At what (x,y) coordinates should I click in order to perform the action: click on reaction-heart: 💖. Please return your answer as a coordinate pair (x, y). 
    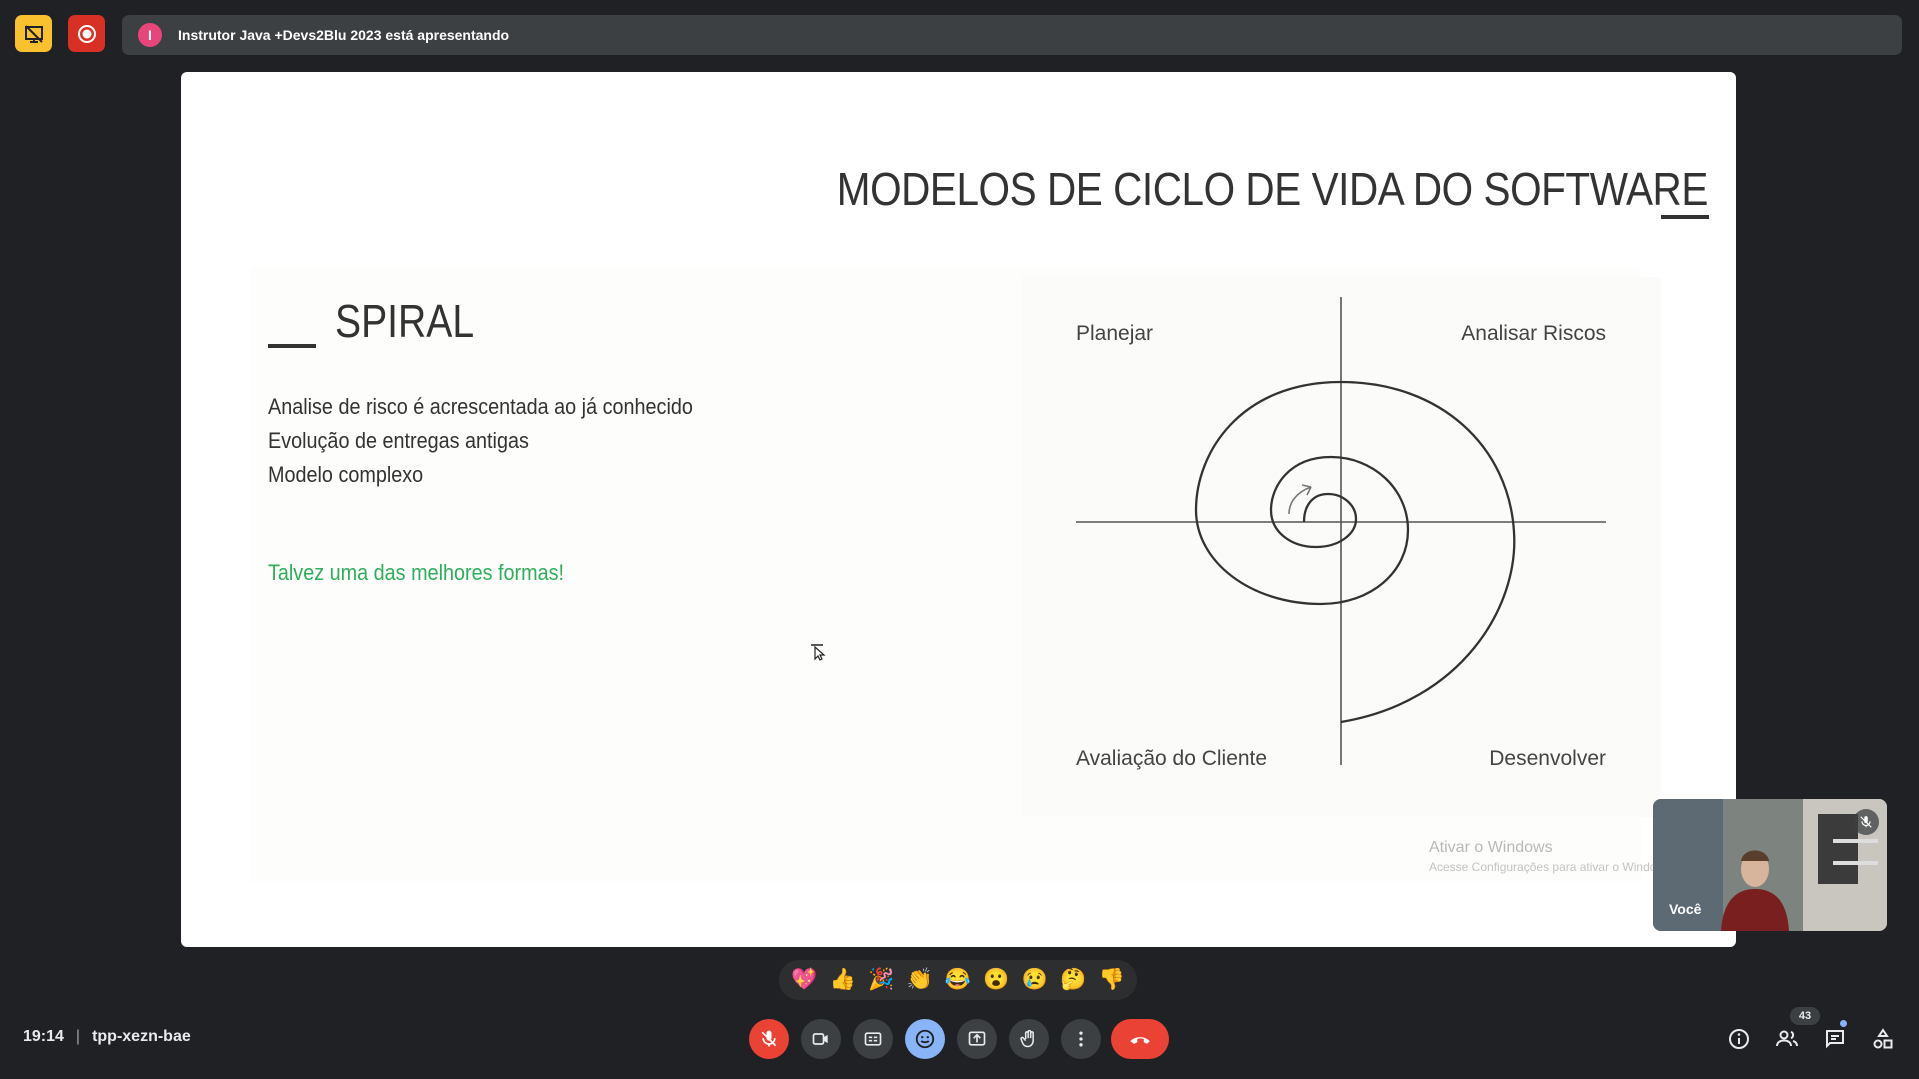
    Looking at the image, I should click on (804, 980).